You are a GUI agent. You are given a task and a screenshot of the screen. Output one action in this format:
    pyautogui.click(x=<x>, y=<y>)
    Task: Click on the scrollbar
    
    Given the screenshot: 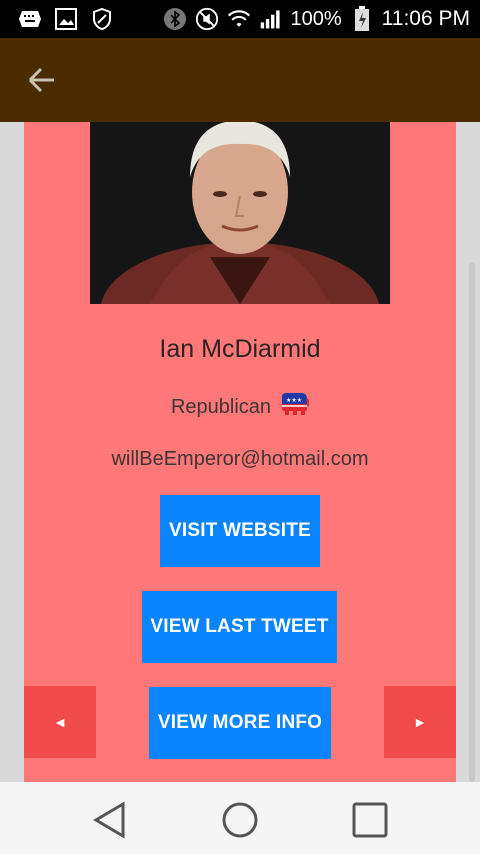 What is the action you would take?
    pyautogui.click(x=472, y=522)
    